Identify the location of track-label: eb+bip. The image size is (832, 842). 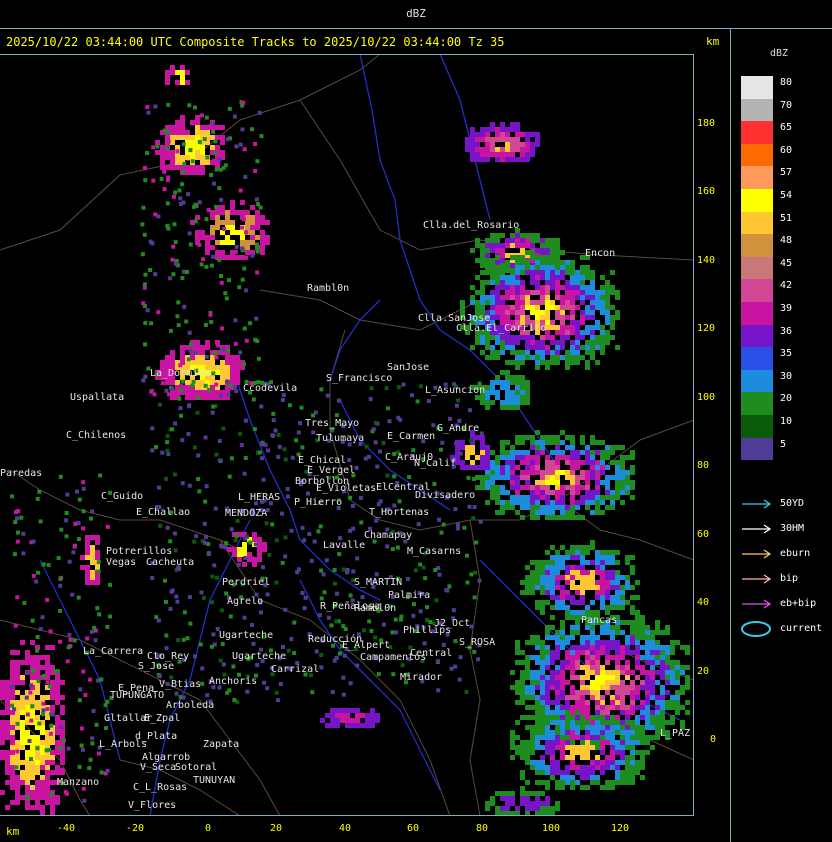
(798, 603).